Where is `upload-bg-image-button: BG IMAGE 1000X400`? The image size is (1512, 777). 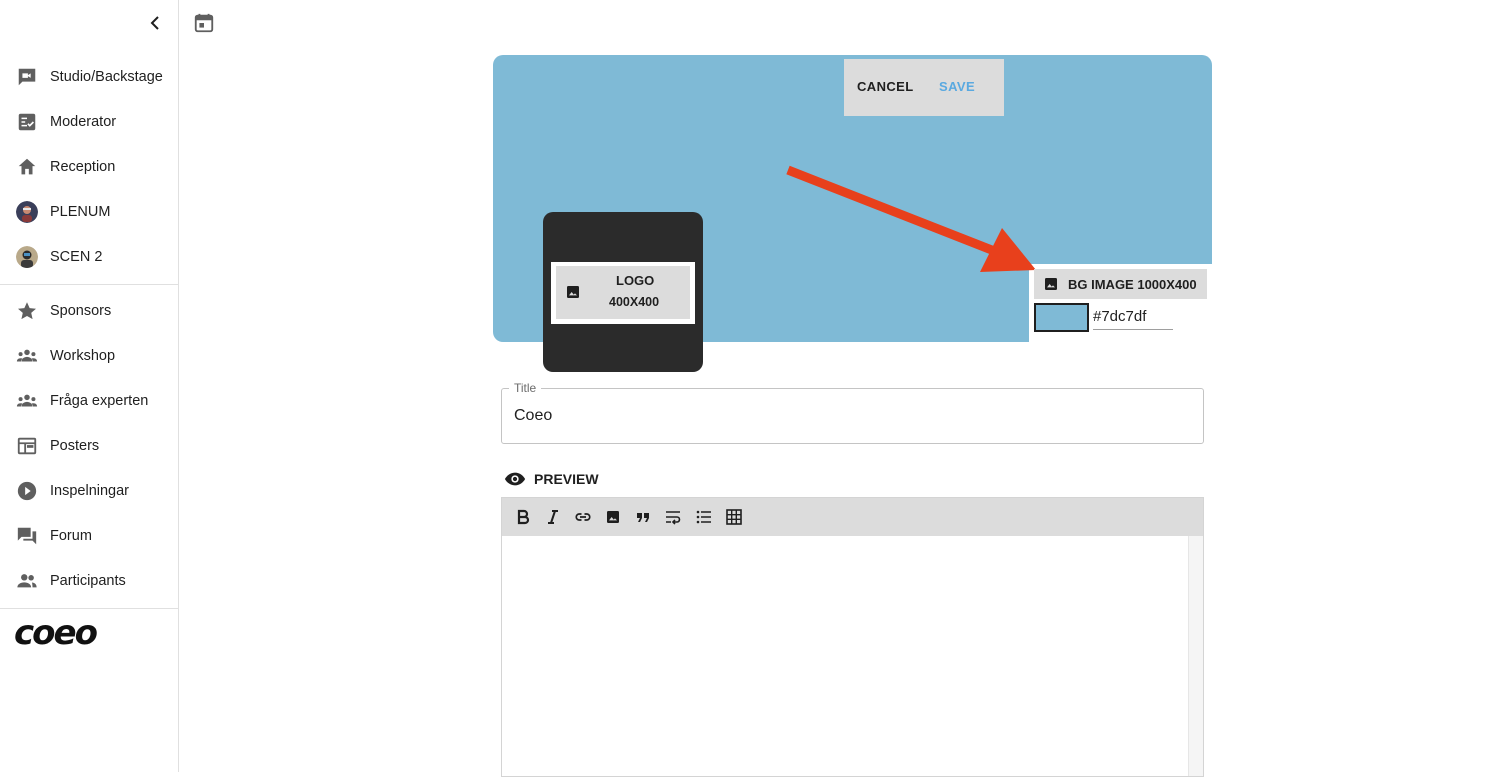 upload-bg-image-button: BG IMAGE 1000X400 is located at coordinates (1120, 284).